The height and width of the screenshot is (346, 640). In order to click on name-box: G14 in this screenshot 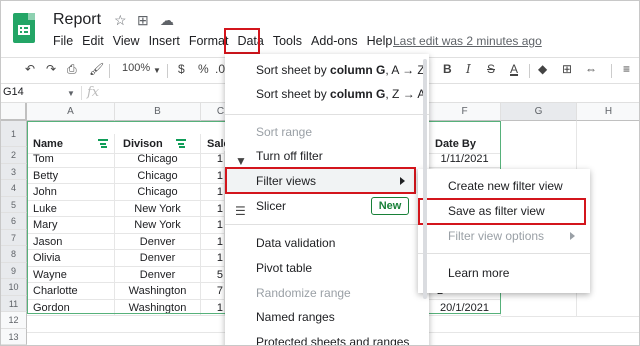, I will do `click(13, 92)`.